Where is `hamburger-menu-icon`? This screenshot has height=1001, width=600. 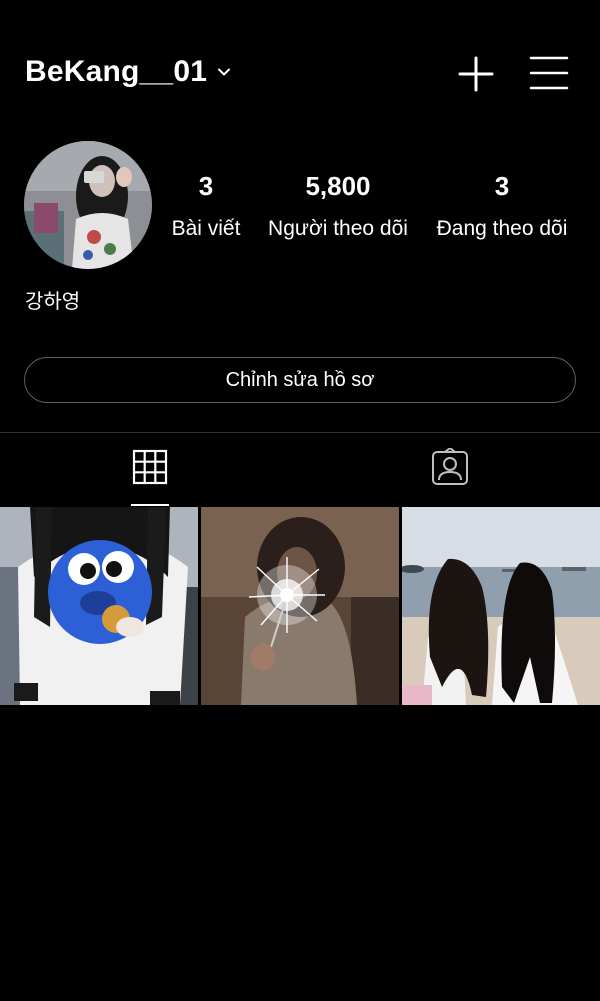
hamburger-menu-icon is located at coordinates (549, 76).